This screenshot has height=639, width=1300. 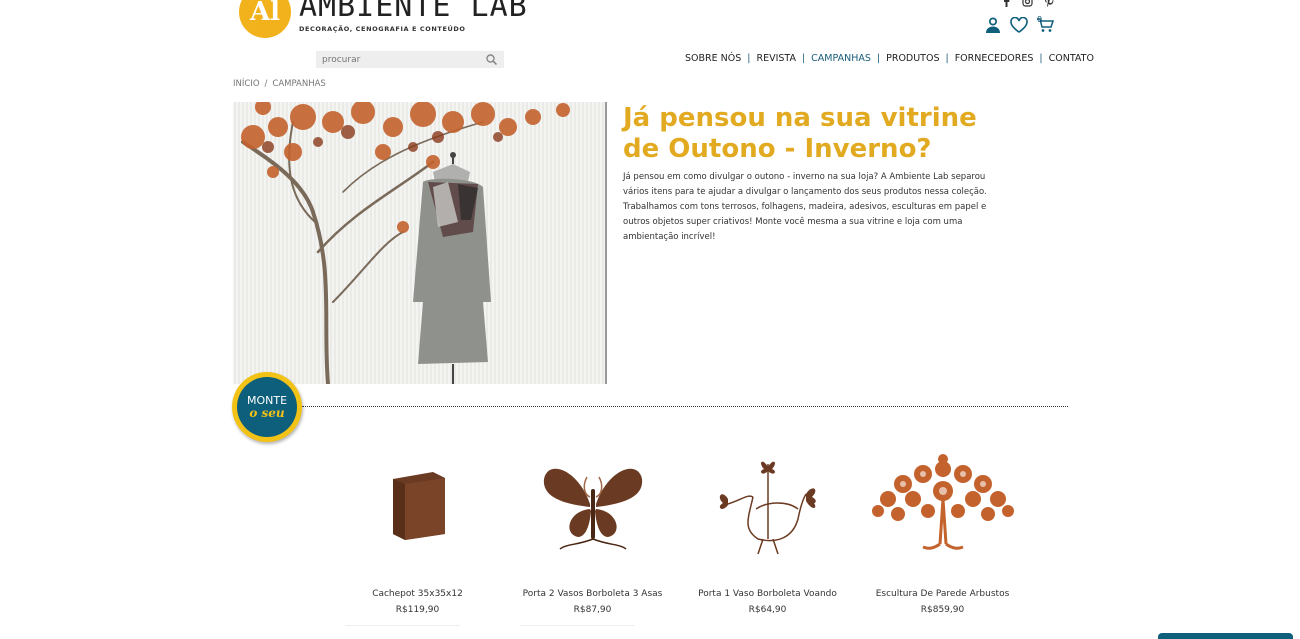 I want to click on badge-line-1: MONTE, so click(x=267, y=400).